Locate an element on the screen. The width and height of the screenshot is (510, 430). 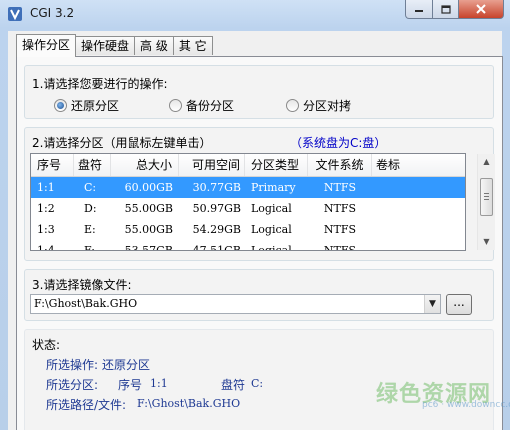
radio-clone-indicator is located at coordinates (292, 105).